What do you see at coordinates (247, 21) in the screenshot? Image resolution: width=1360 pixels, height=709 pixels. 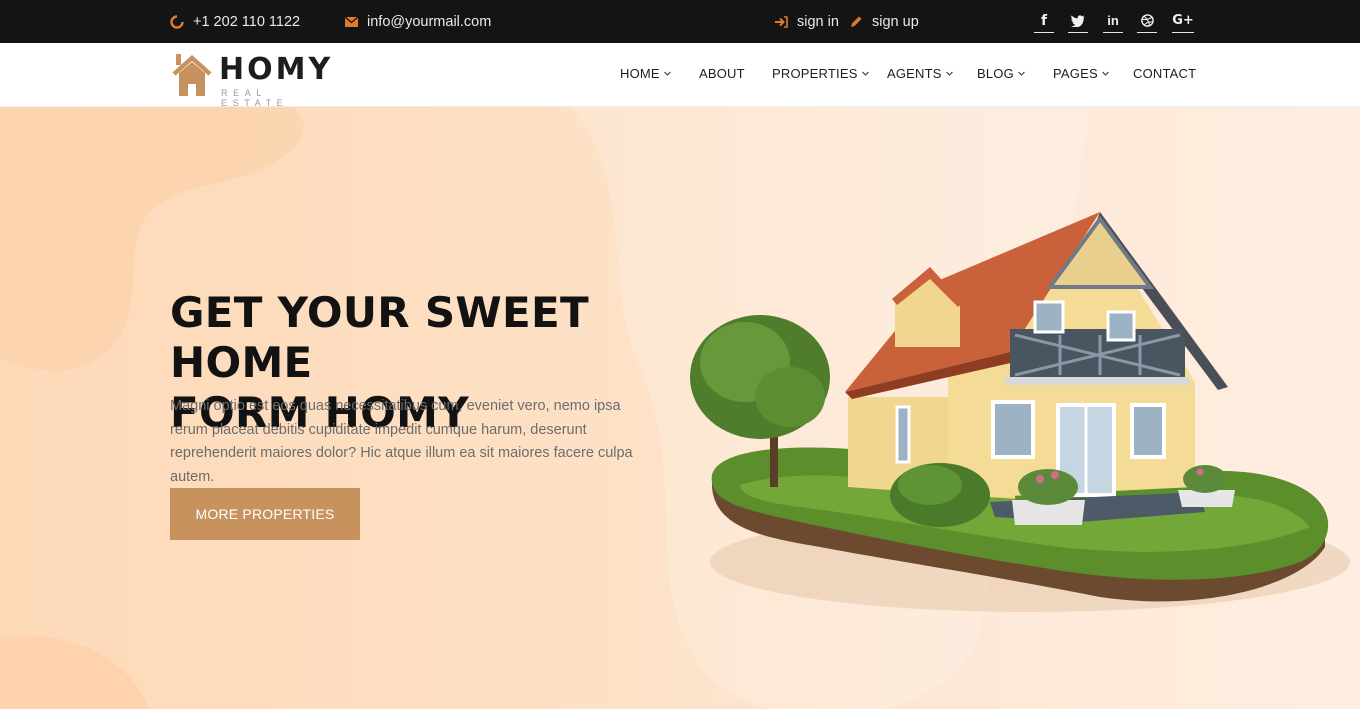 I see `phone-number: +1 202 110 1122` at bounding box center [247, 21].